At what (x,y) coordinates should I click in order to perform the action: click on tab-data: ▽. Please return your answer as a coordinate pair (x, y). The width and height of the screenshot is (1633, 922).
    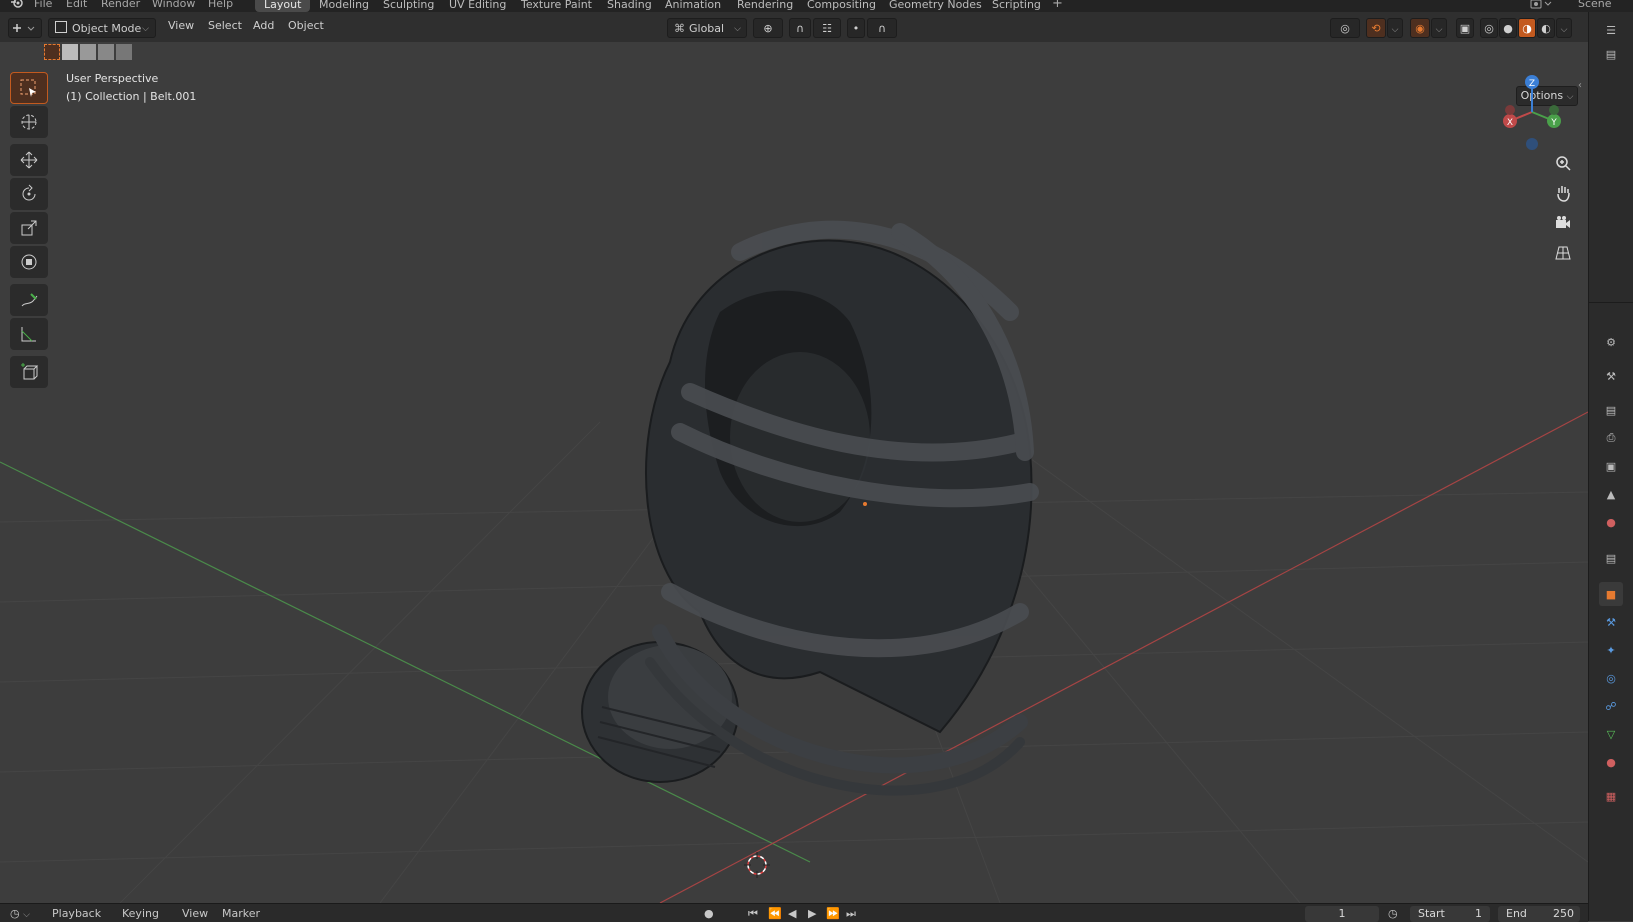
    Looking at the image, I should click on (1611, 734).